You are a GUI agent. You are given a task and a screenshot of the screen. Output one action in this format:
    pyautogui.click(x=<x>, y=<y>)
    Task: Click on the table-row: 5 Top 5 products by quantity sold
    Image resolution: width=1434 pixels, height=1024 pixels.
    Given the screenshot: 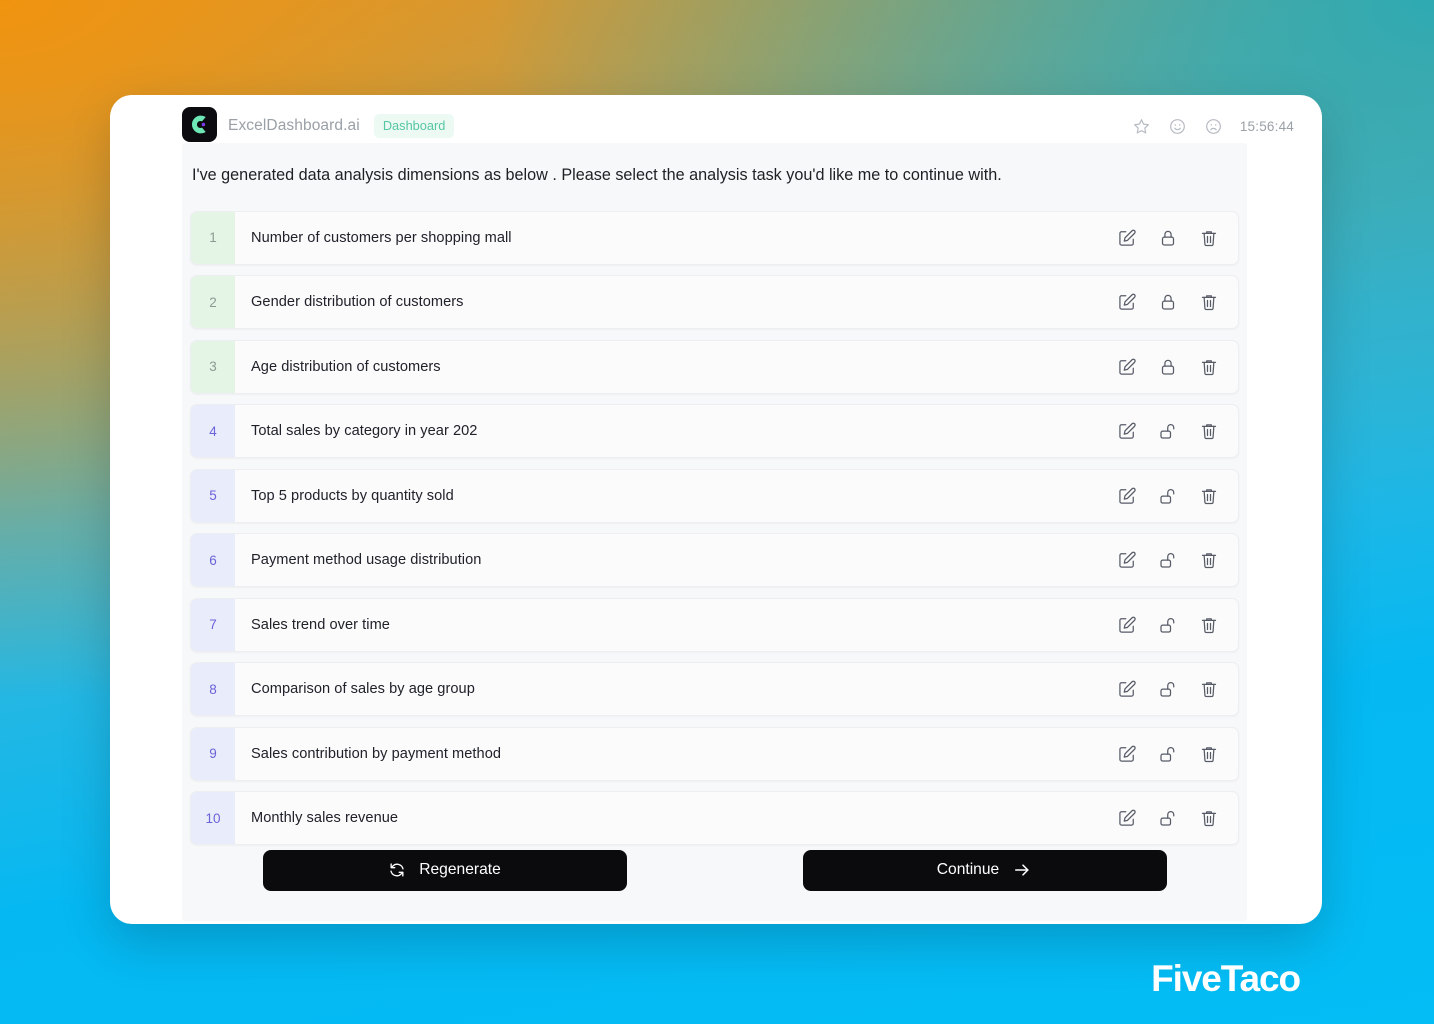 What is the action you would take?
    pyautogui.click(x=714, y=495)
    